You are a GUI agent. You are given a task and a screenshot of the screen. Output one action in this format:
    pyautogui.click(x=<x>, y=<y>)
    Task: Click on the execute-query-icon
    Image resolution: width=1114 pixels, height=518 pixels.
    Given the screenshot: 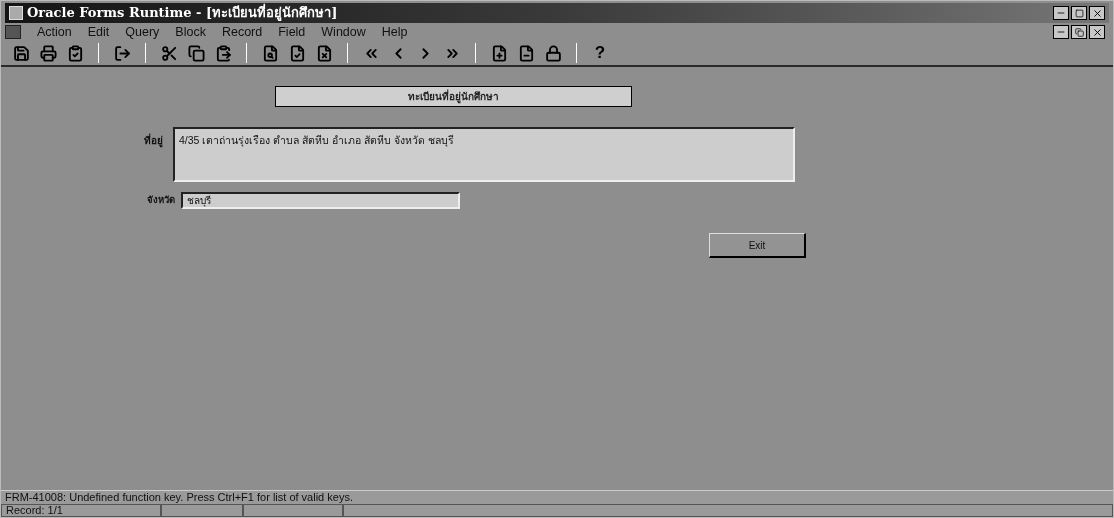 What is the action you would take?
    pyautogui.click(x=297, y=53)
    